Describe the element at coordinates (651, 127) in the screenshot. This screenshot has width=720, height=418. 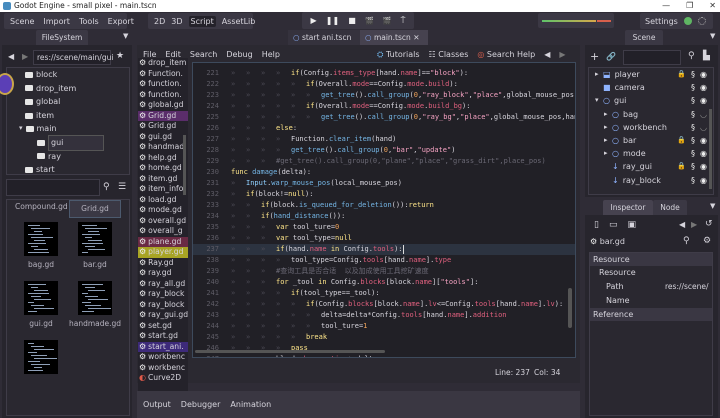
I see `scene-node-workbench: ▸ ○ workbench § ◡` at that location.